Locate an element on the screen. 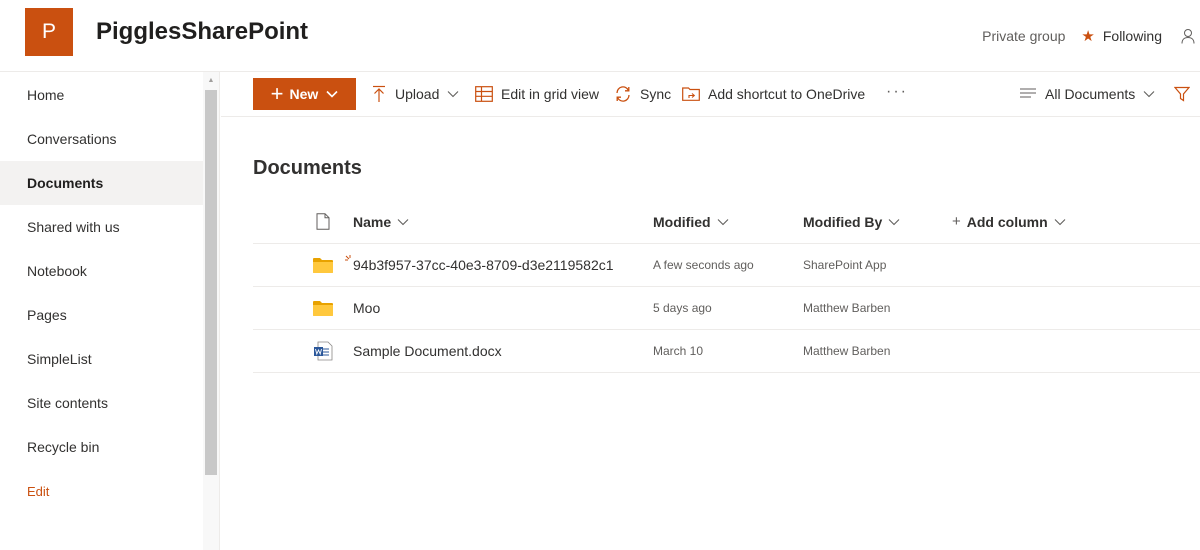 The height and width of the screenshot is (550, 1200). modified-value: March 10 is located at coordinates (678, 351).